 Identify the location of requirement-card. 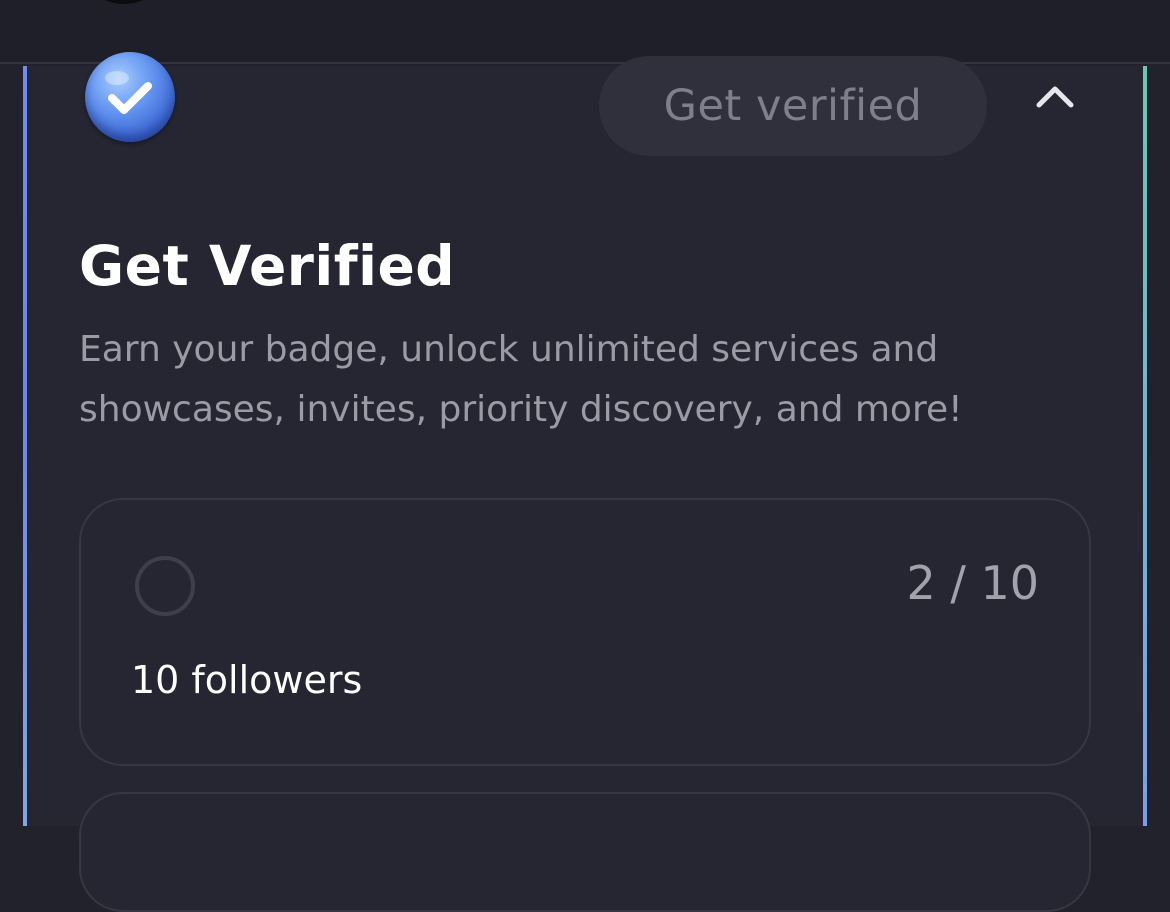
(585, 852).